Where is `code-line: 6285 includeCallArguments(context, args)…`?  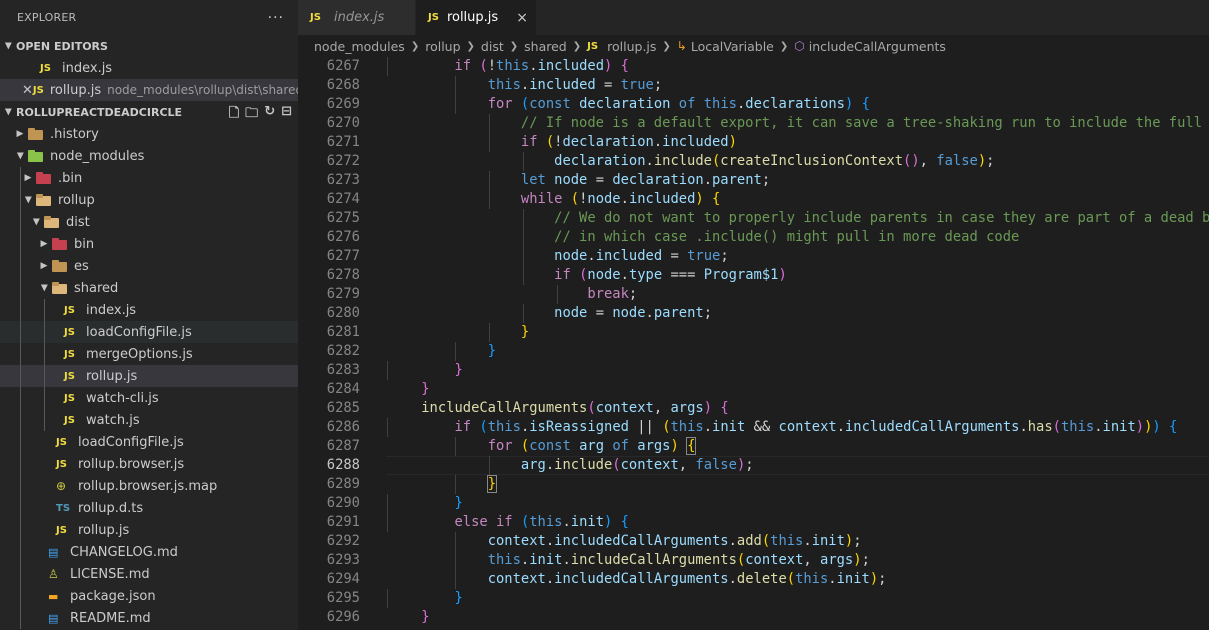 code-line: 6285 includeCallArguments(context, args)… is located at coordinates (753, 408).